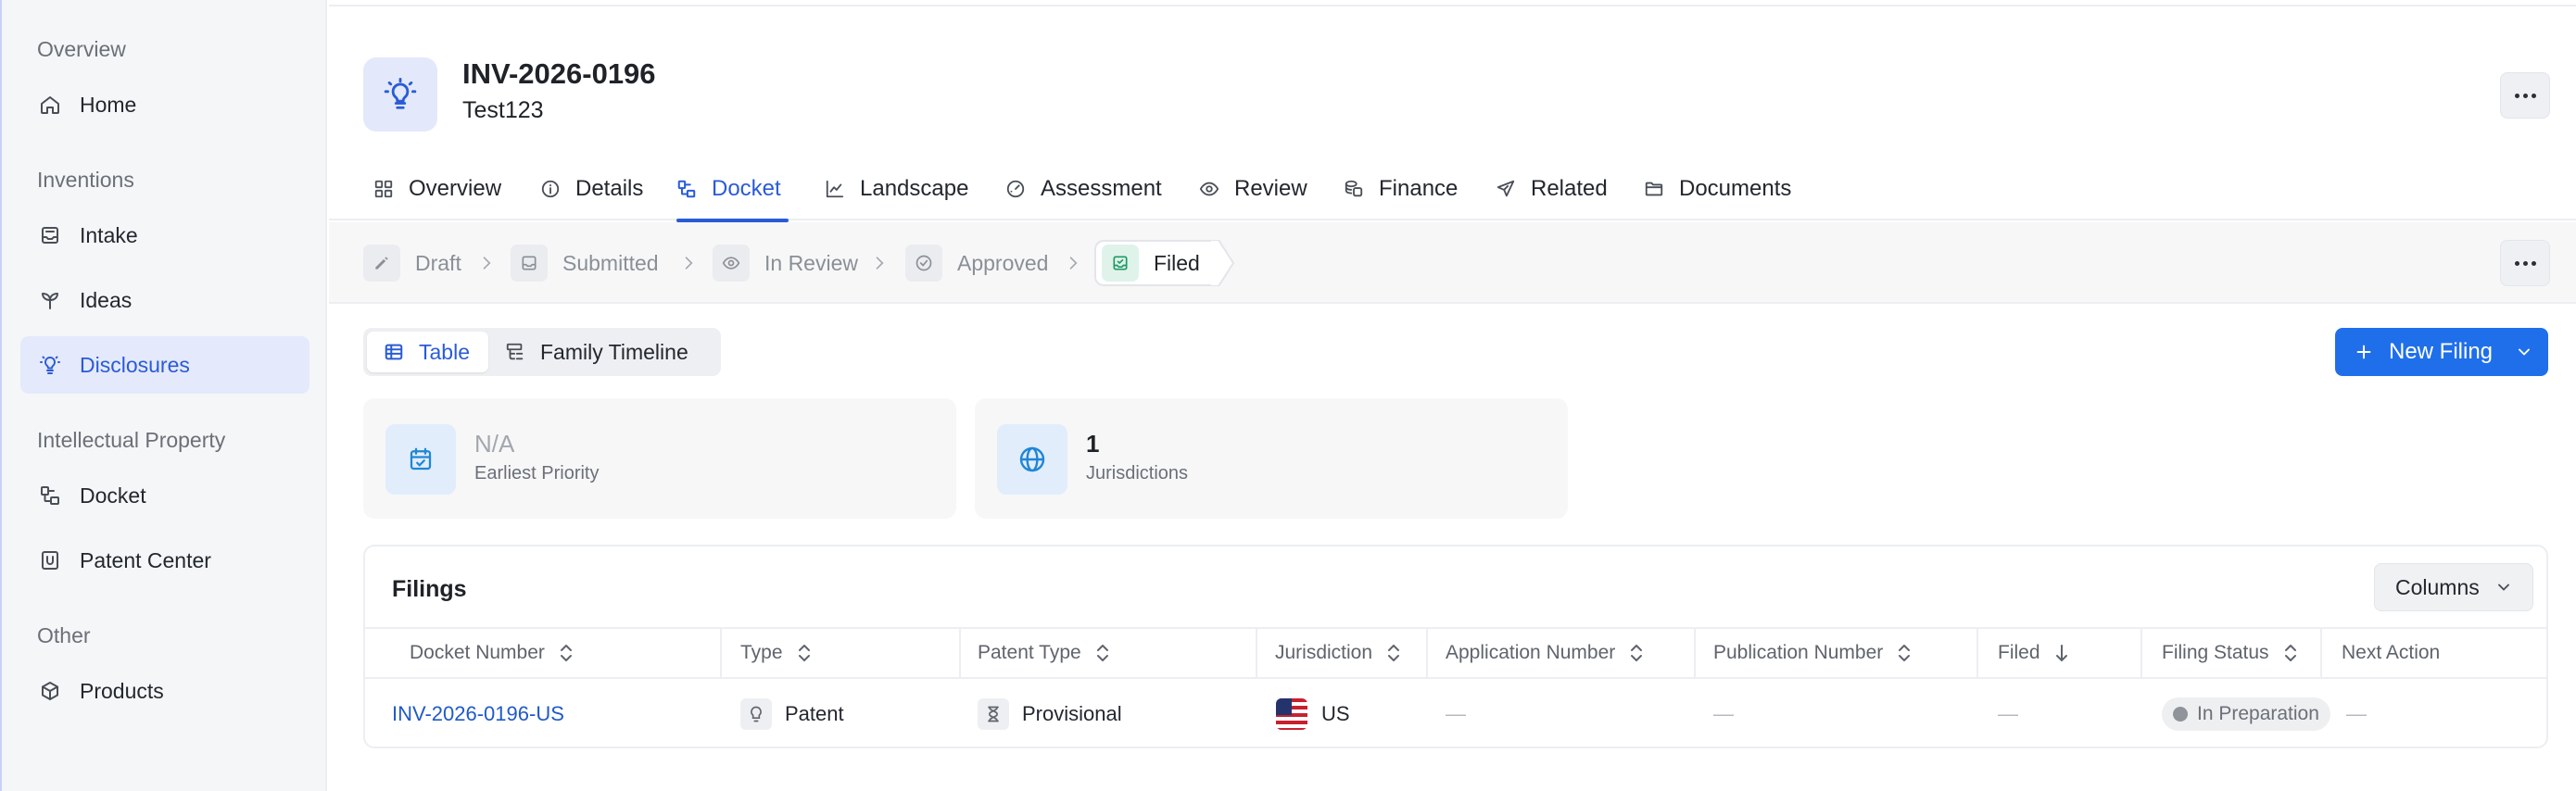 The width and height of the screenshot is (2576, 791). Describe the element at coordinates (1015, 189) in the screenshot. I see `gauge-icon` at that location.